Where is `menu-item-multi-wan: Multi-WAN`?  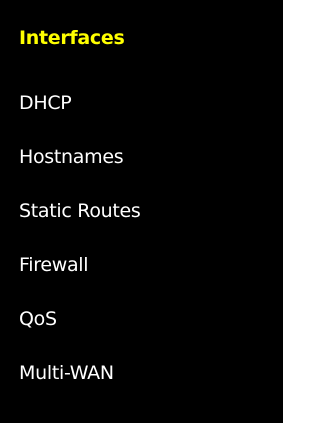 menu-item-multi-wan: Multi-WAN is located at coordinates (141, 373).